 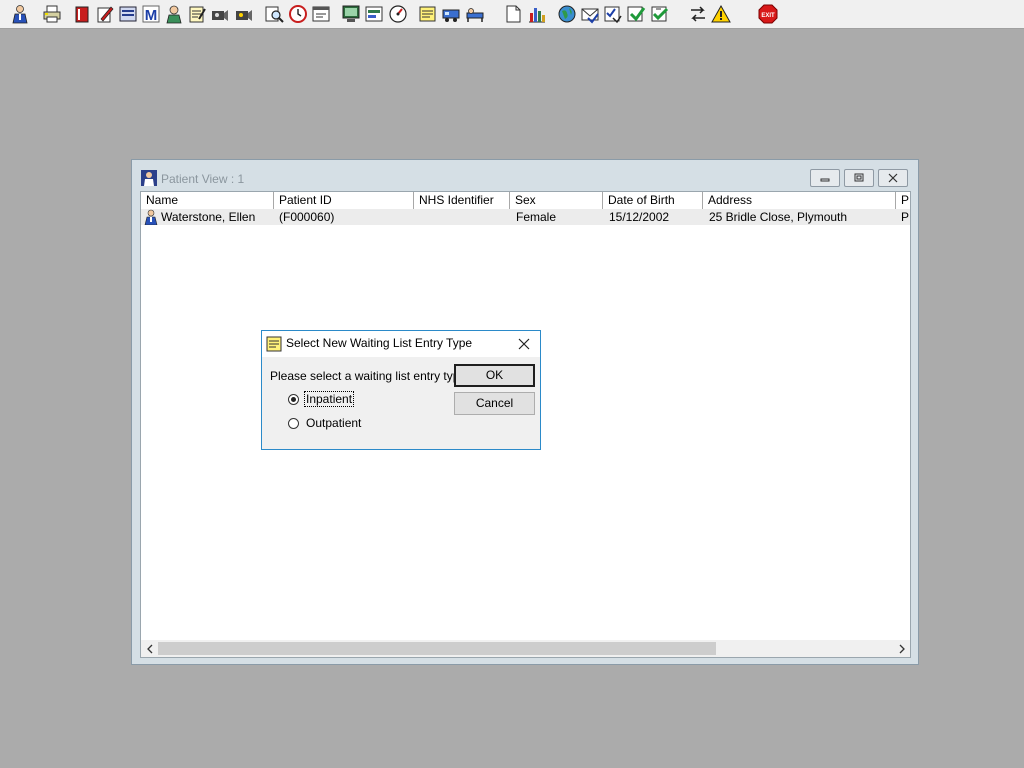 I want to click on cell-patient-id: (F000060), so click(x=307, y=217).